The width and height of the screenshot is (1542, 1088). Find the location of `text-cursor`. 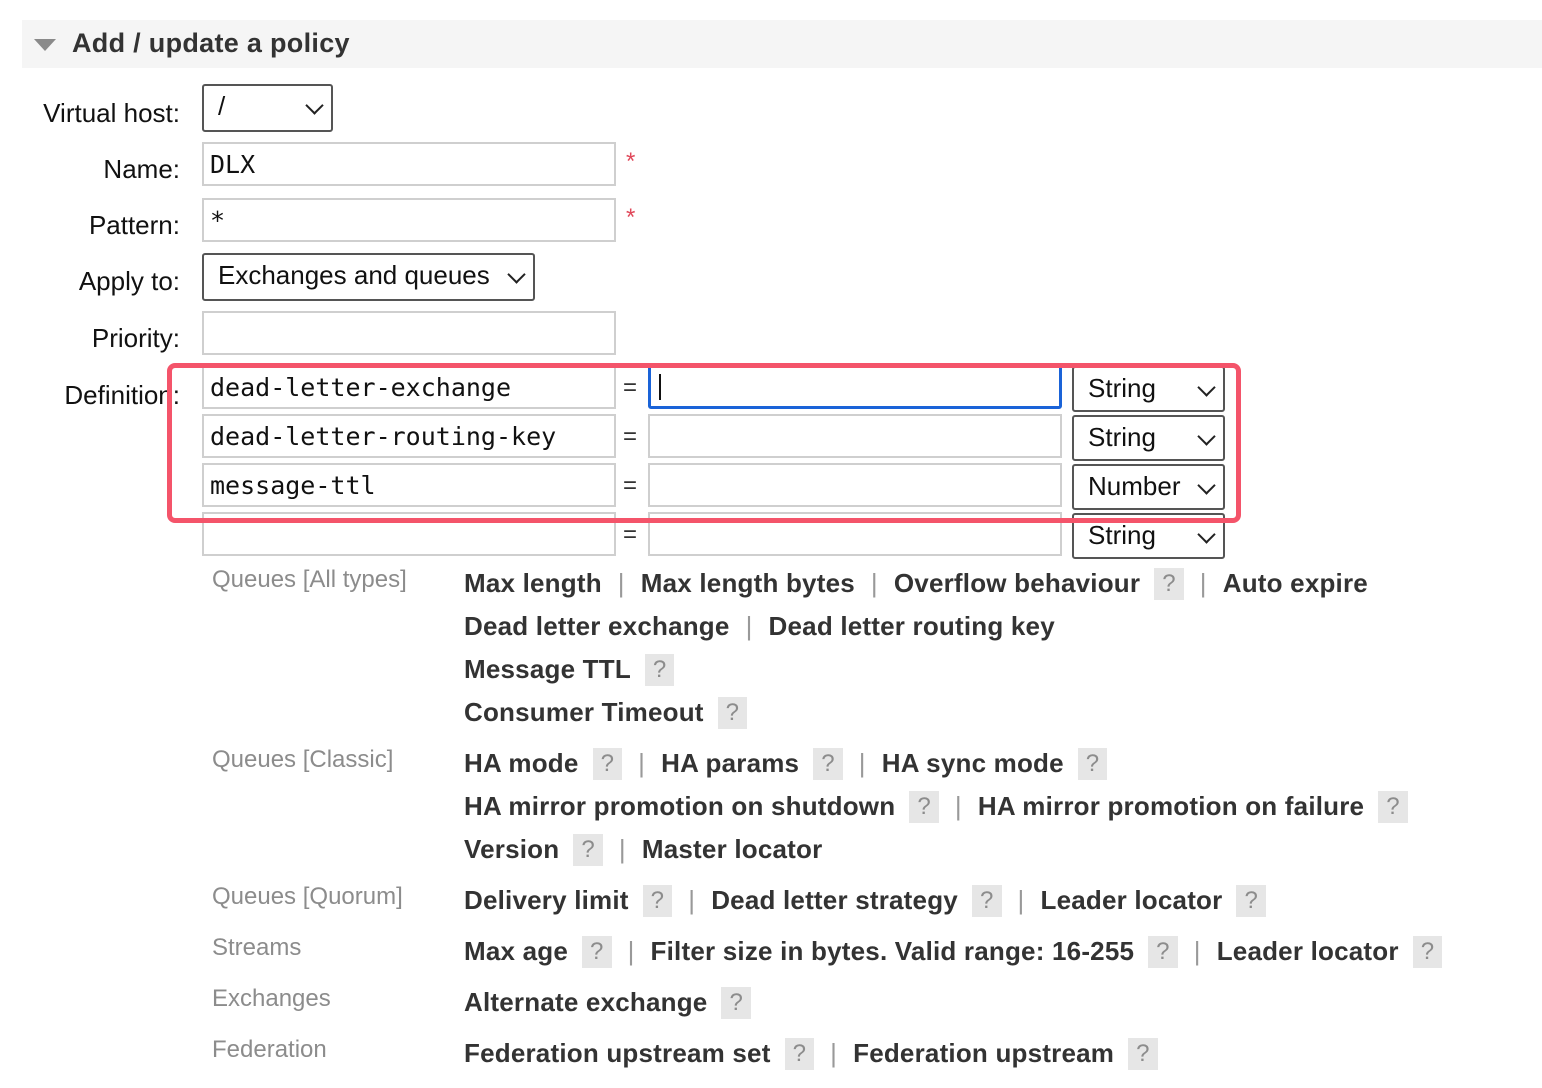

text-cursor is located at coordinates (660, 387).